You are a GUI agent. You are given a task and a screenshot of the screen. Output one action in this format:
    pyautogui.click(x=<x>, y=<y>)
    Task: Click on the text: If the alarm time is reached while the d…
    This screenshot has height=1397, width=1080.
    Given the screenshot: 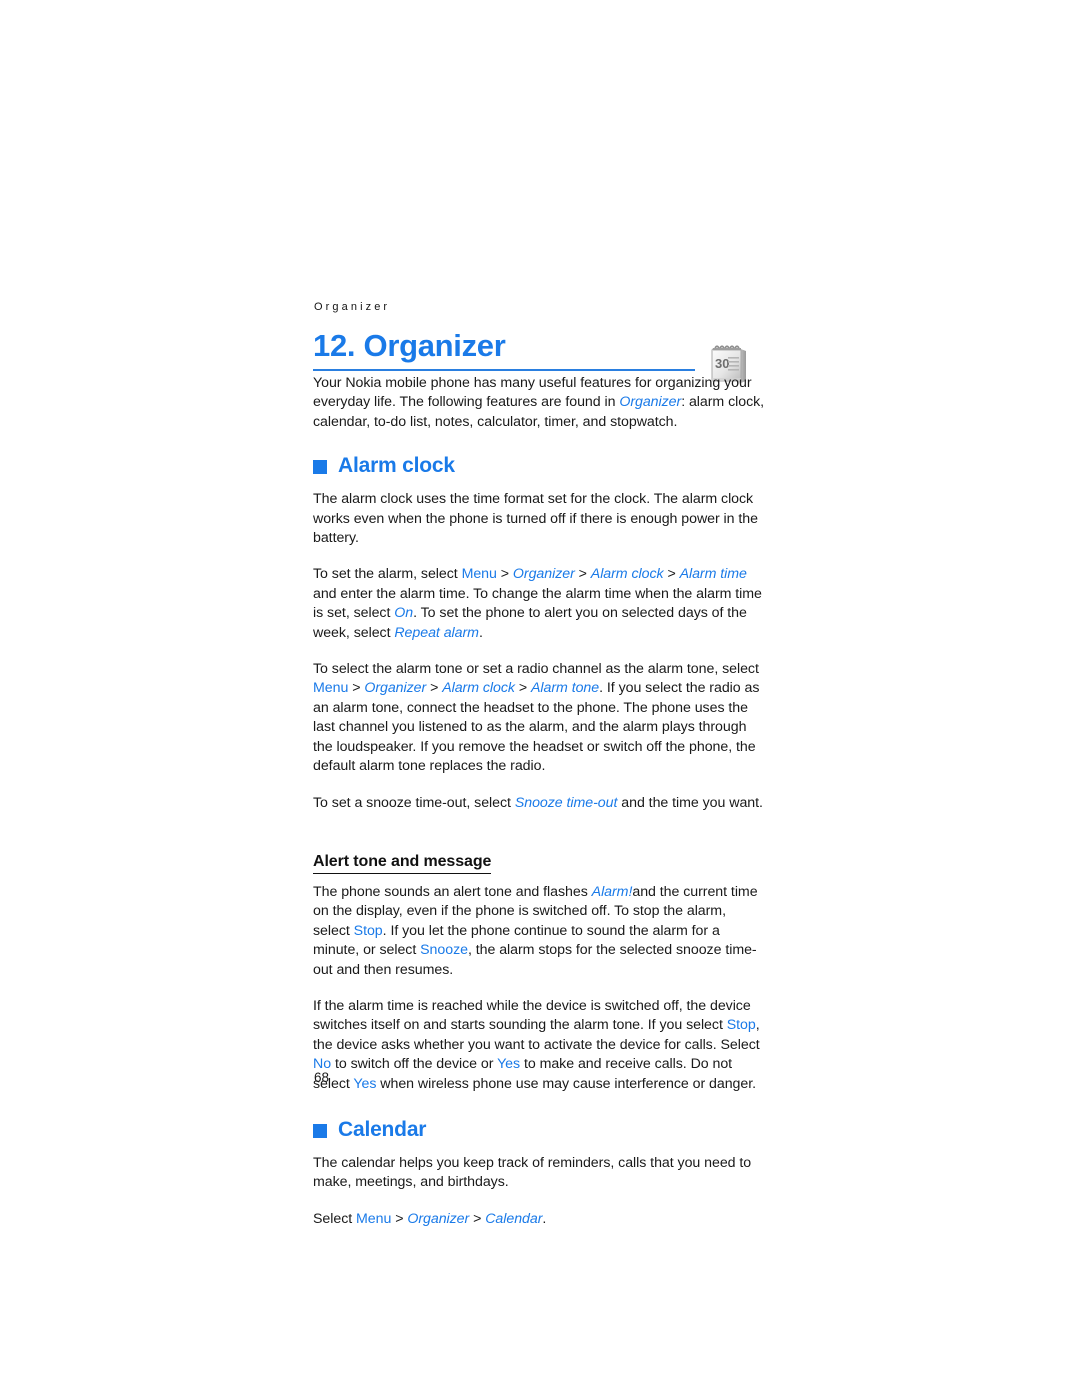 What is the action you would take?
    pyautogui.click(x=532, y=1015)
    